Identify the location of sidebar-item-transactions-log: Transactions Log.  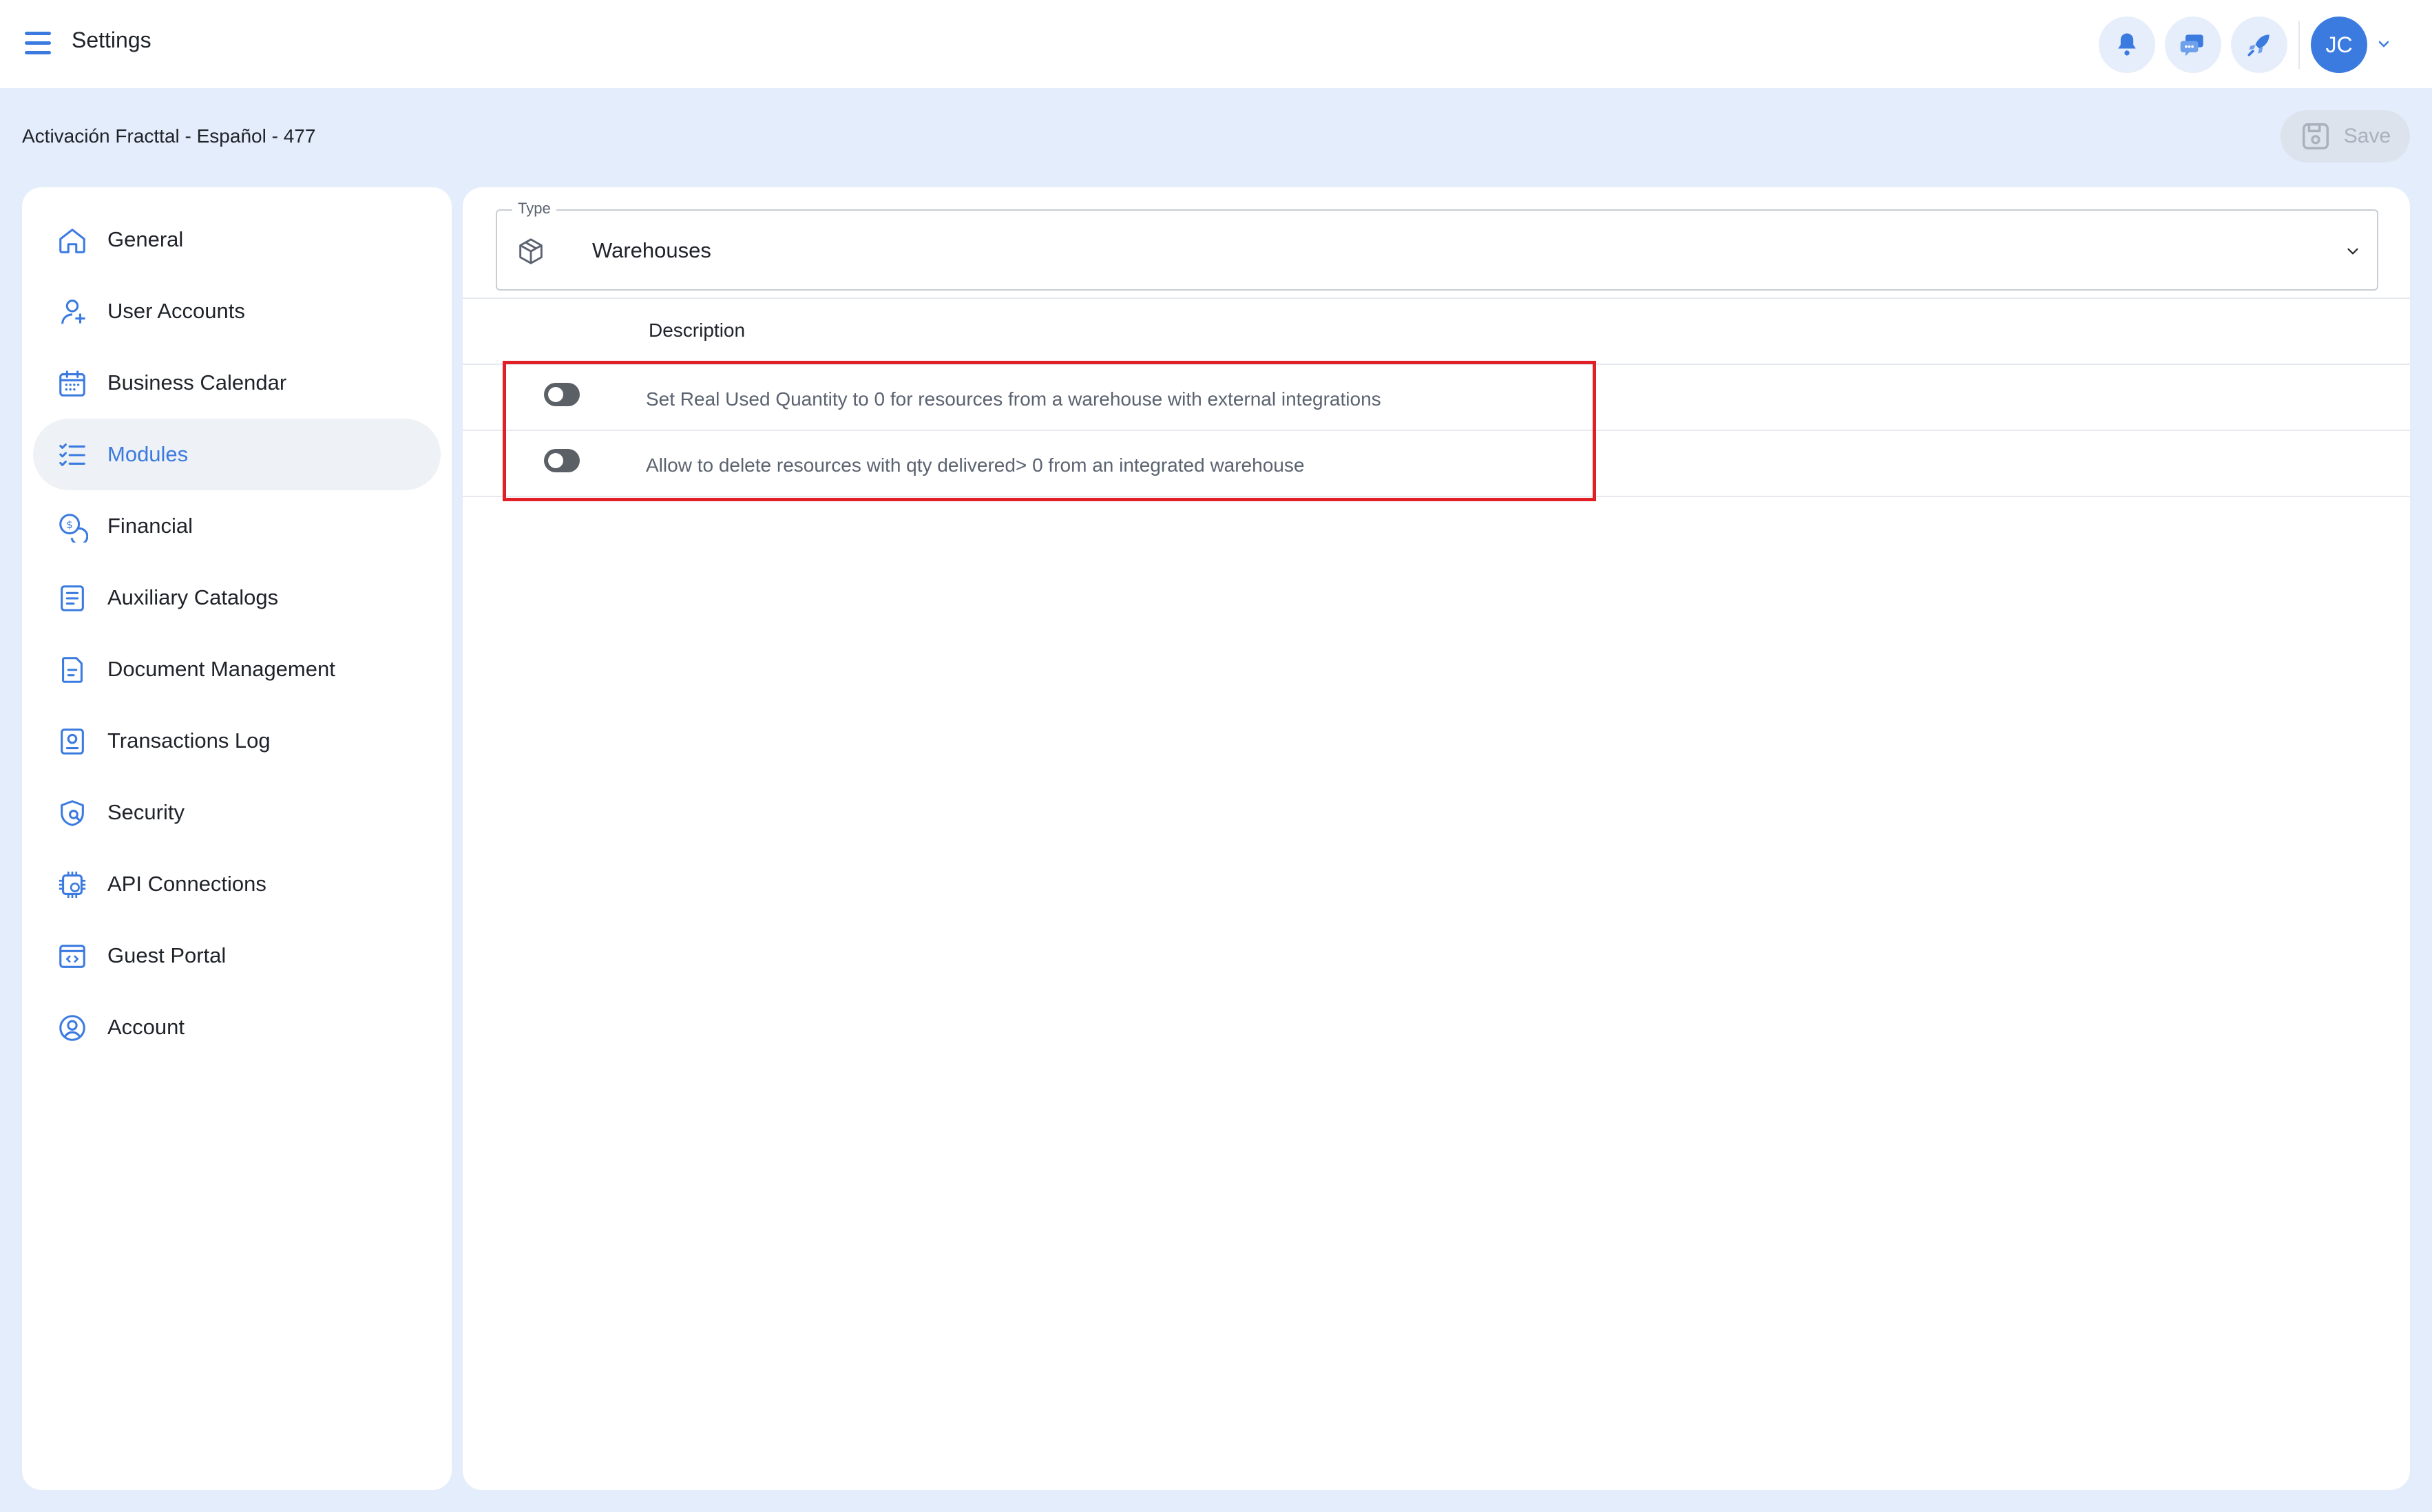
(237, 741).